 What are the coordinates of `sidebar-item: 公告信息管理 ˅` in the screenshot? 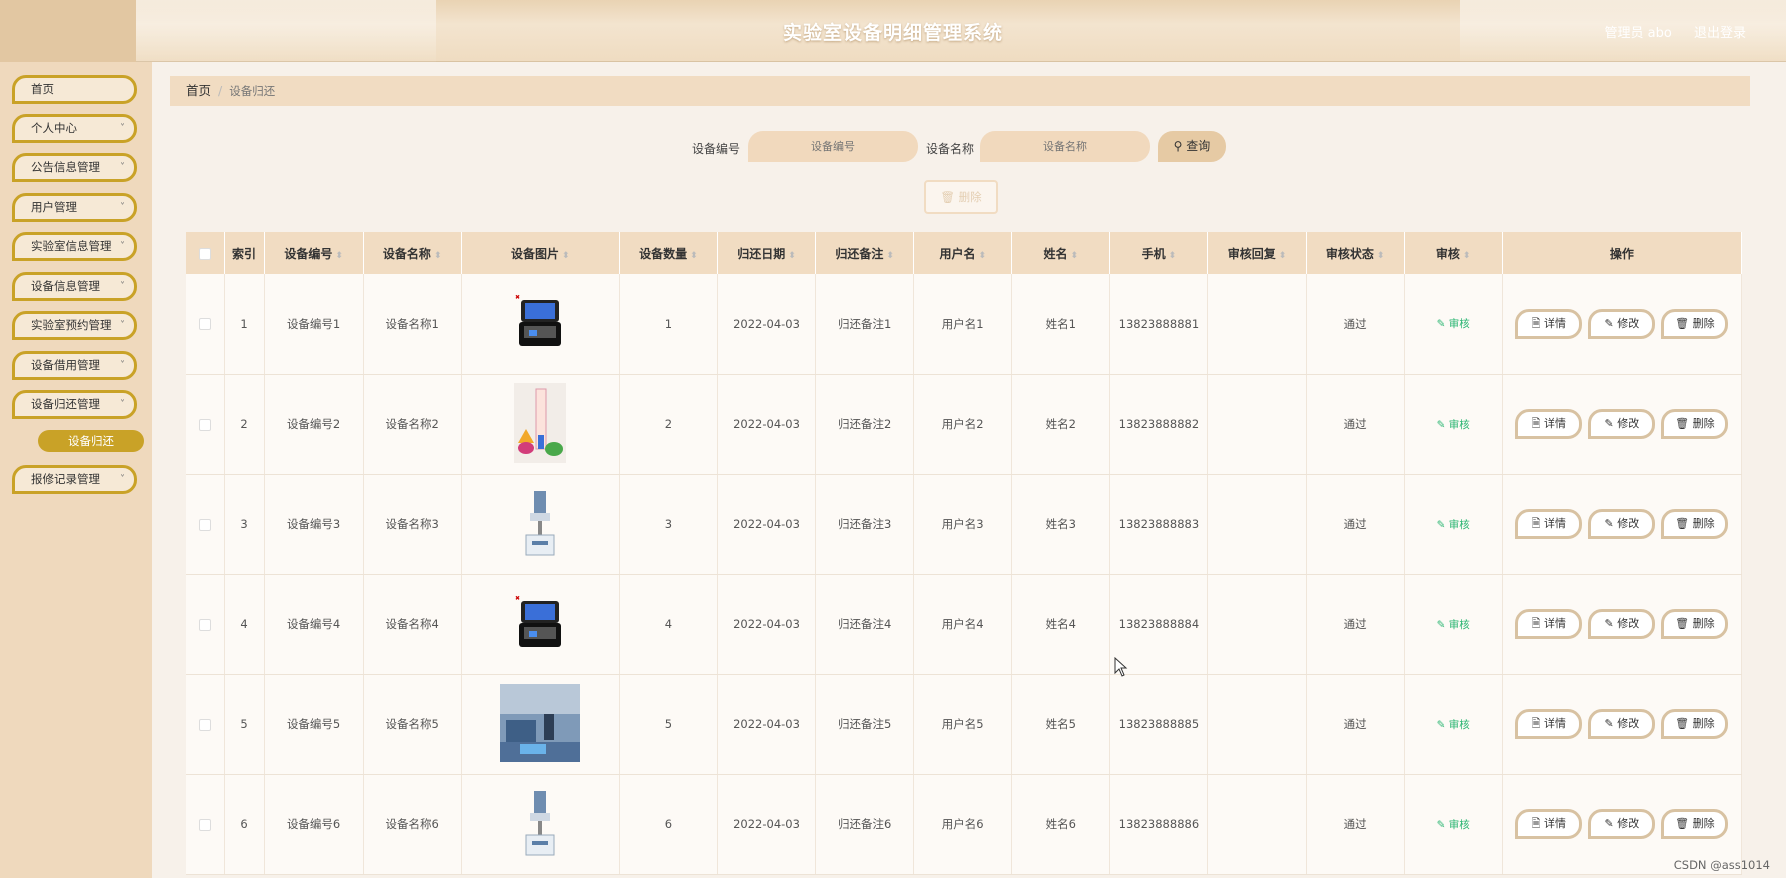 It's located at (74, 167).